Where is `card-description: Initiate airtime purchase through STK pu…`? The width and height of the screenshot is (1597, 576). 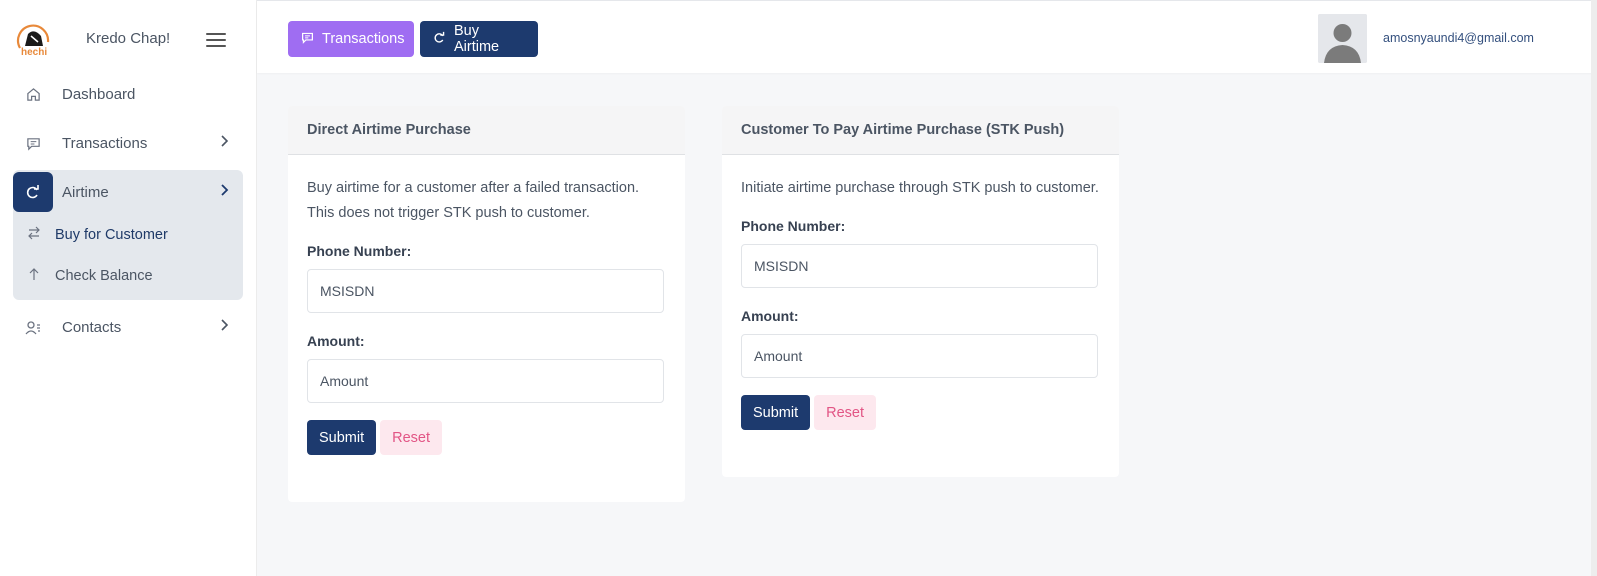
card-description: Initiate airtime purchase through STK pu… is located at coordinates (920, 188).